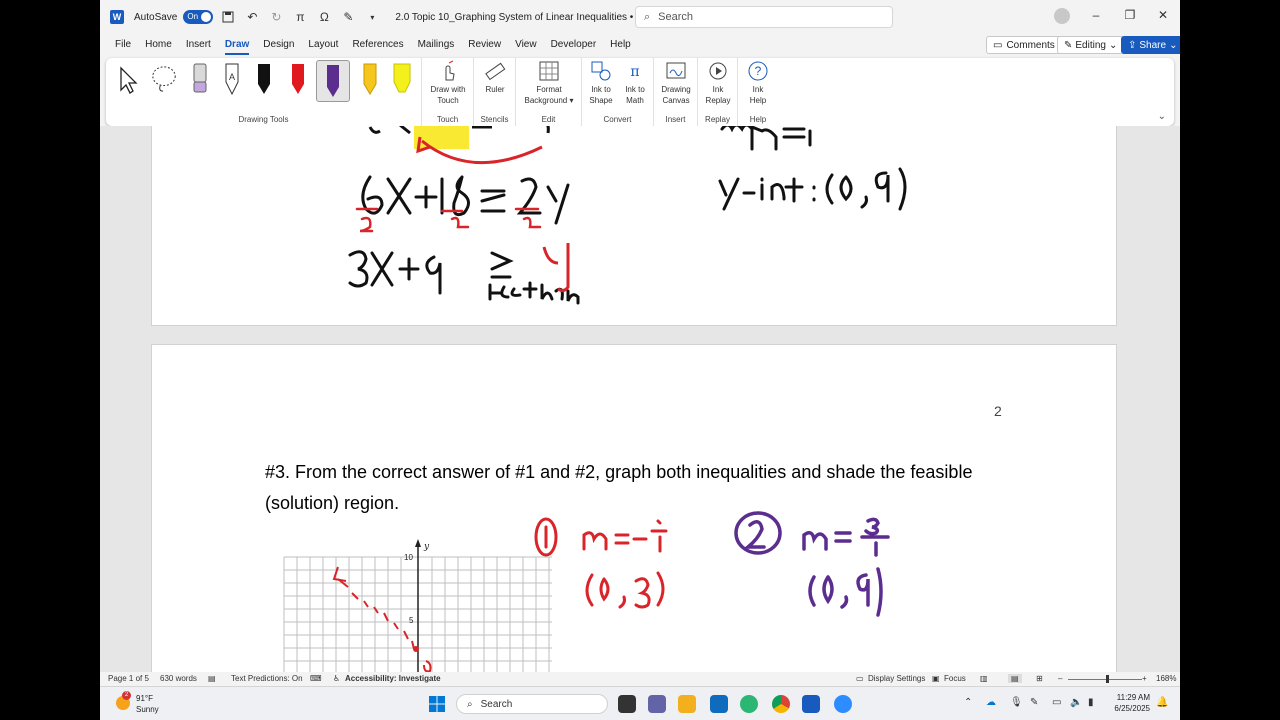  What do you see at coordinates (620, 45) in the screenshot?
I see `tab-help: Help` at bounding box center [620, 45].